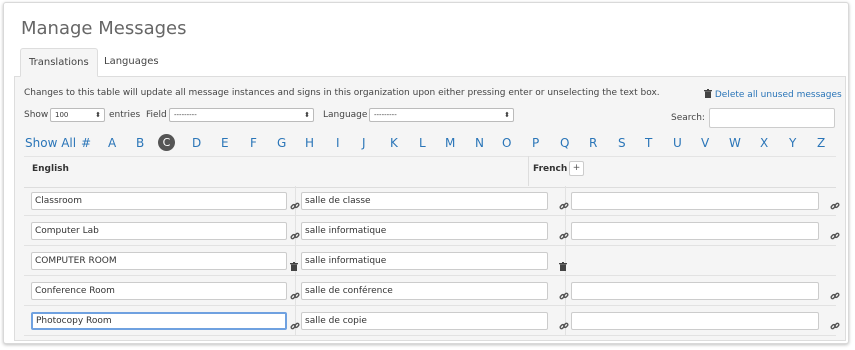 This screenshot has width=855, height=350. I want to click on delete-unused-link: Delete all unused messages, so click(773, 94).